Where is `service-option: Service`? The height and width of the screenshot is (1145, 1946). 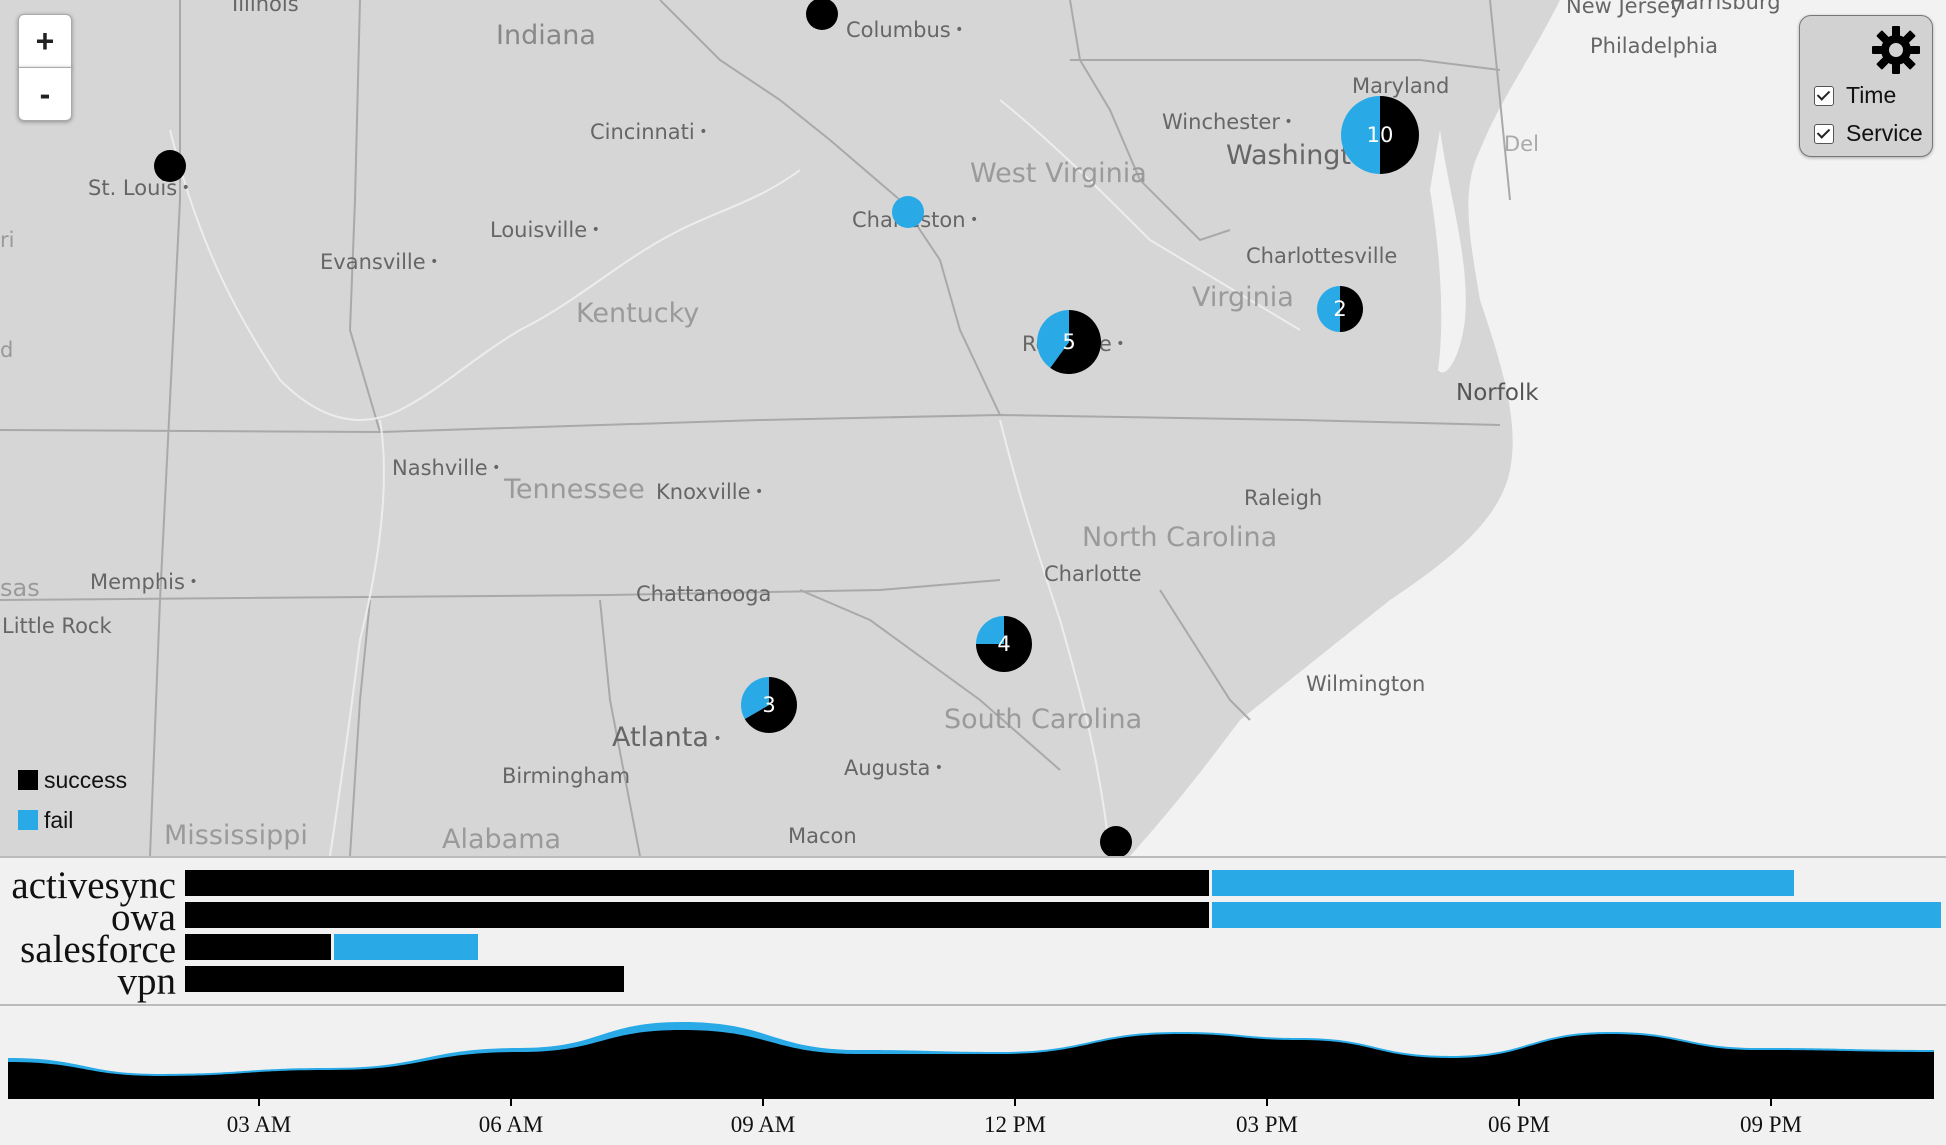
service-option: Service is located at coordinates (1868, 133).